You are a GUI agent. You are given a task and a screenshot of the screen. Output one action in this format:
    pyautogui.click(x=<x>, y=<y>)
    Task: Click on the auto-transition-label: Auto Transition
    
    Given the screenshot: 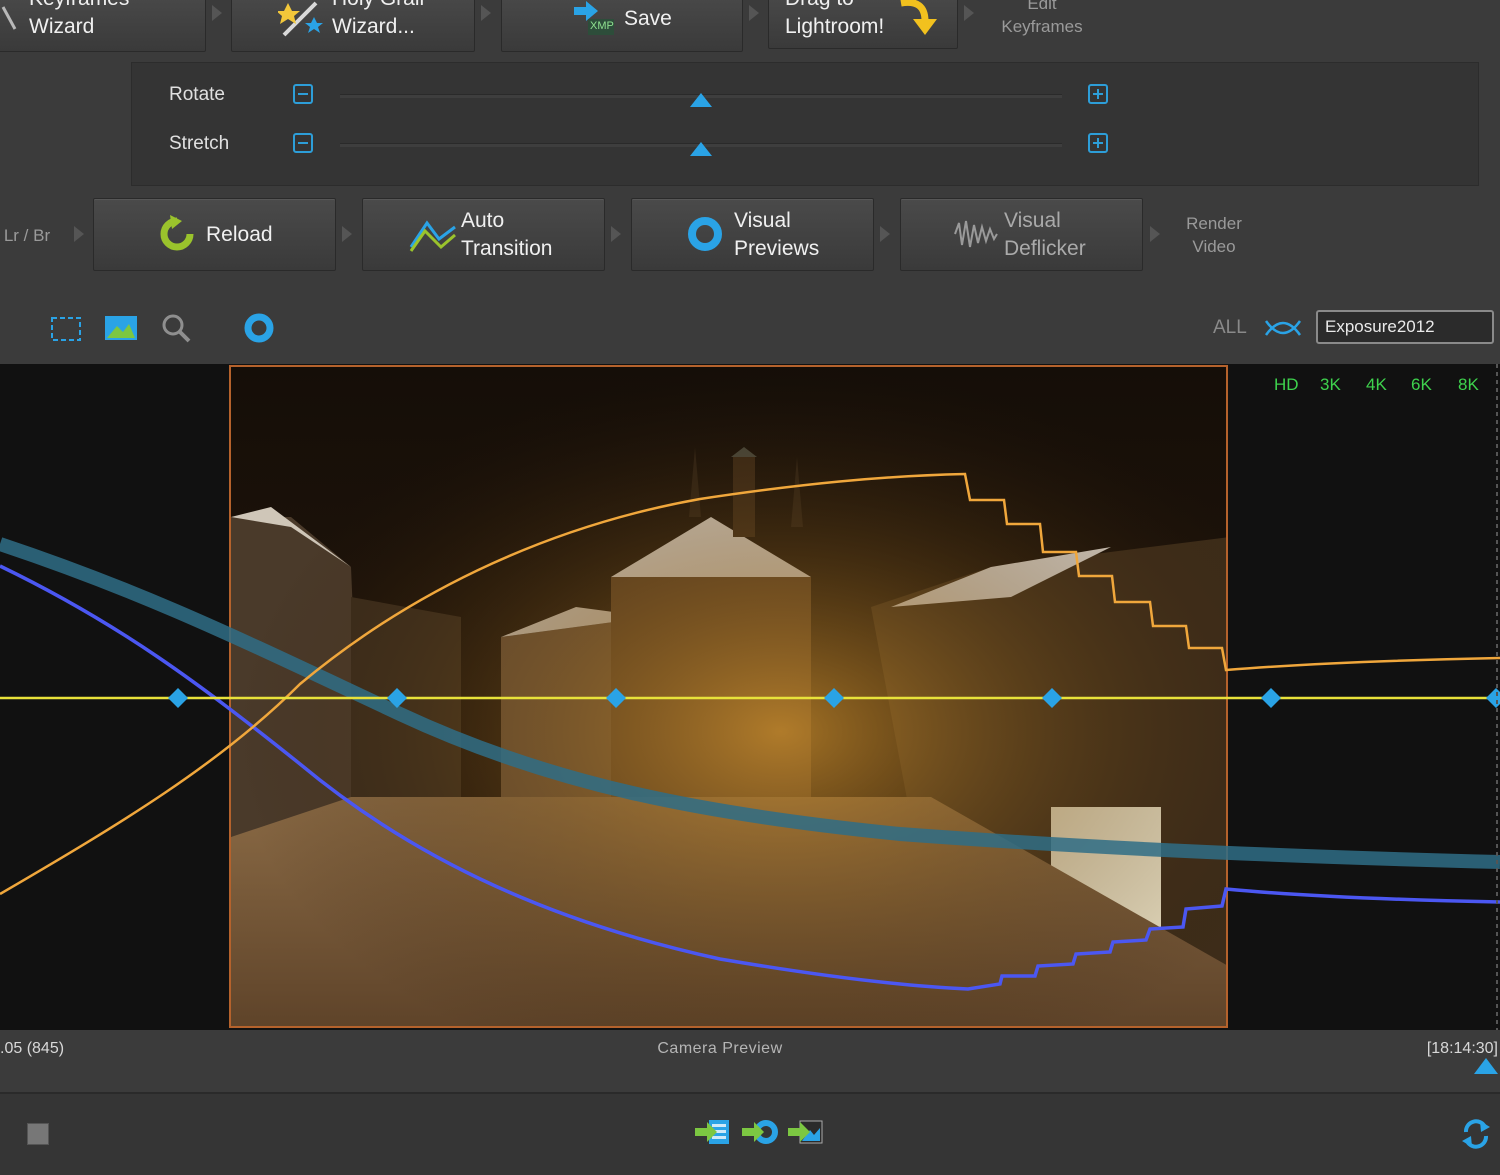 What is the action you would take?
    pyautogui.click(x=507, y=234)
    